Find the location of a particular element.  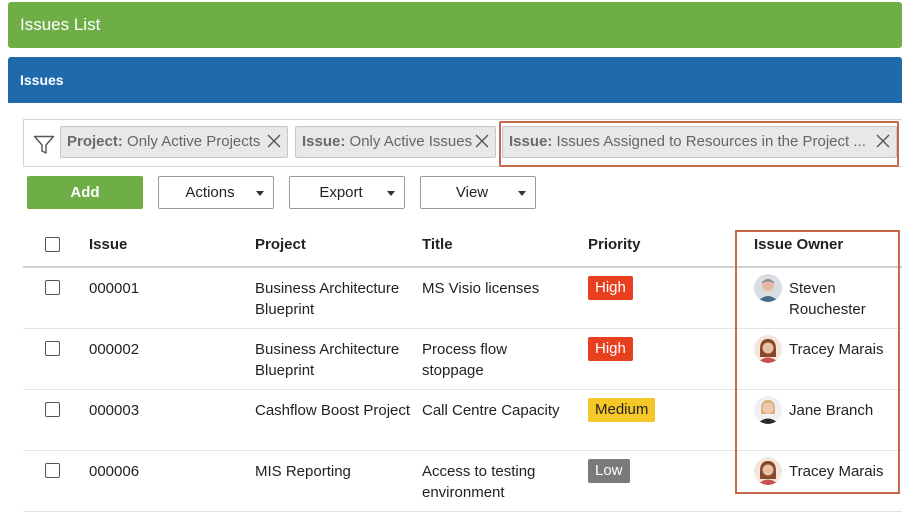

filter-chip-project: Project: Only Active Projects is located at coordinates (174, 142).